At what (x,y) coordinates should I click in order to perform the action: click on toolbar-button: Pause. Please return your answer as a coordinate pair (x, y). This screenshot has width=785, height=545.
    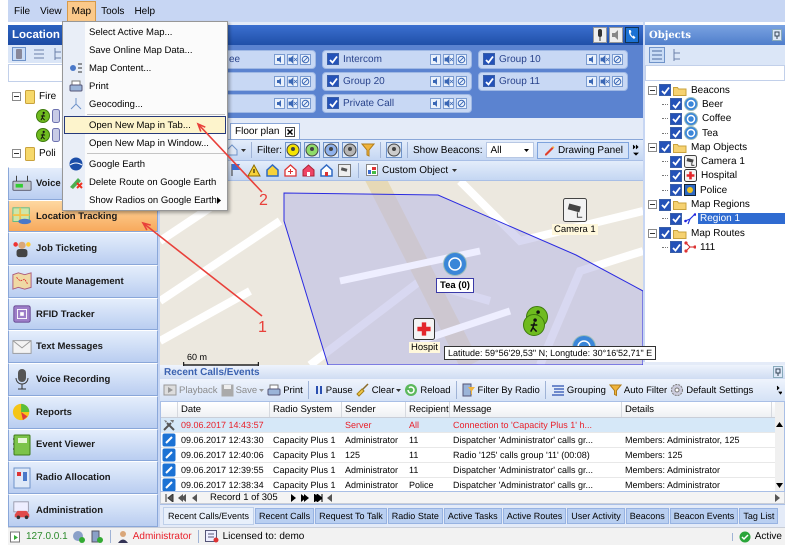
    Looking at the image, I should click on (333, 390).